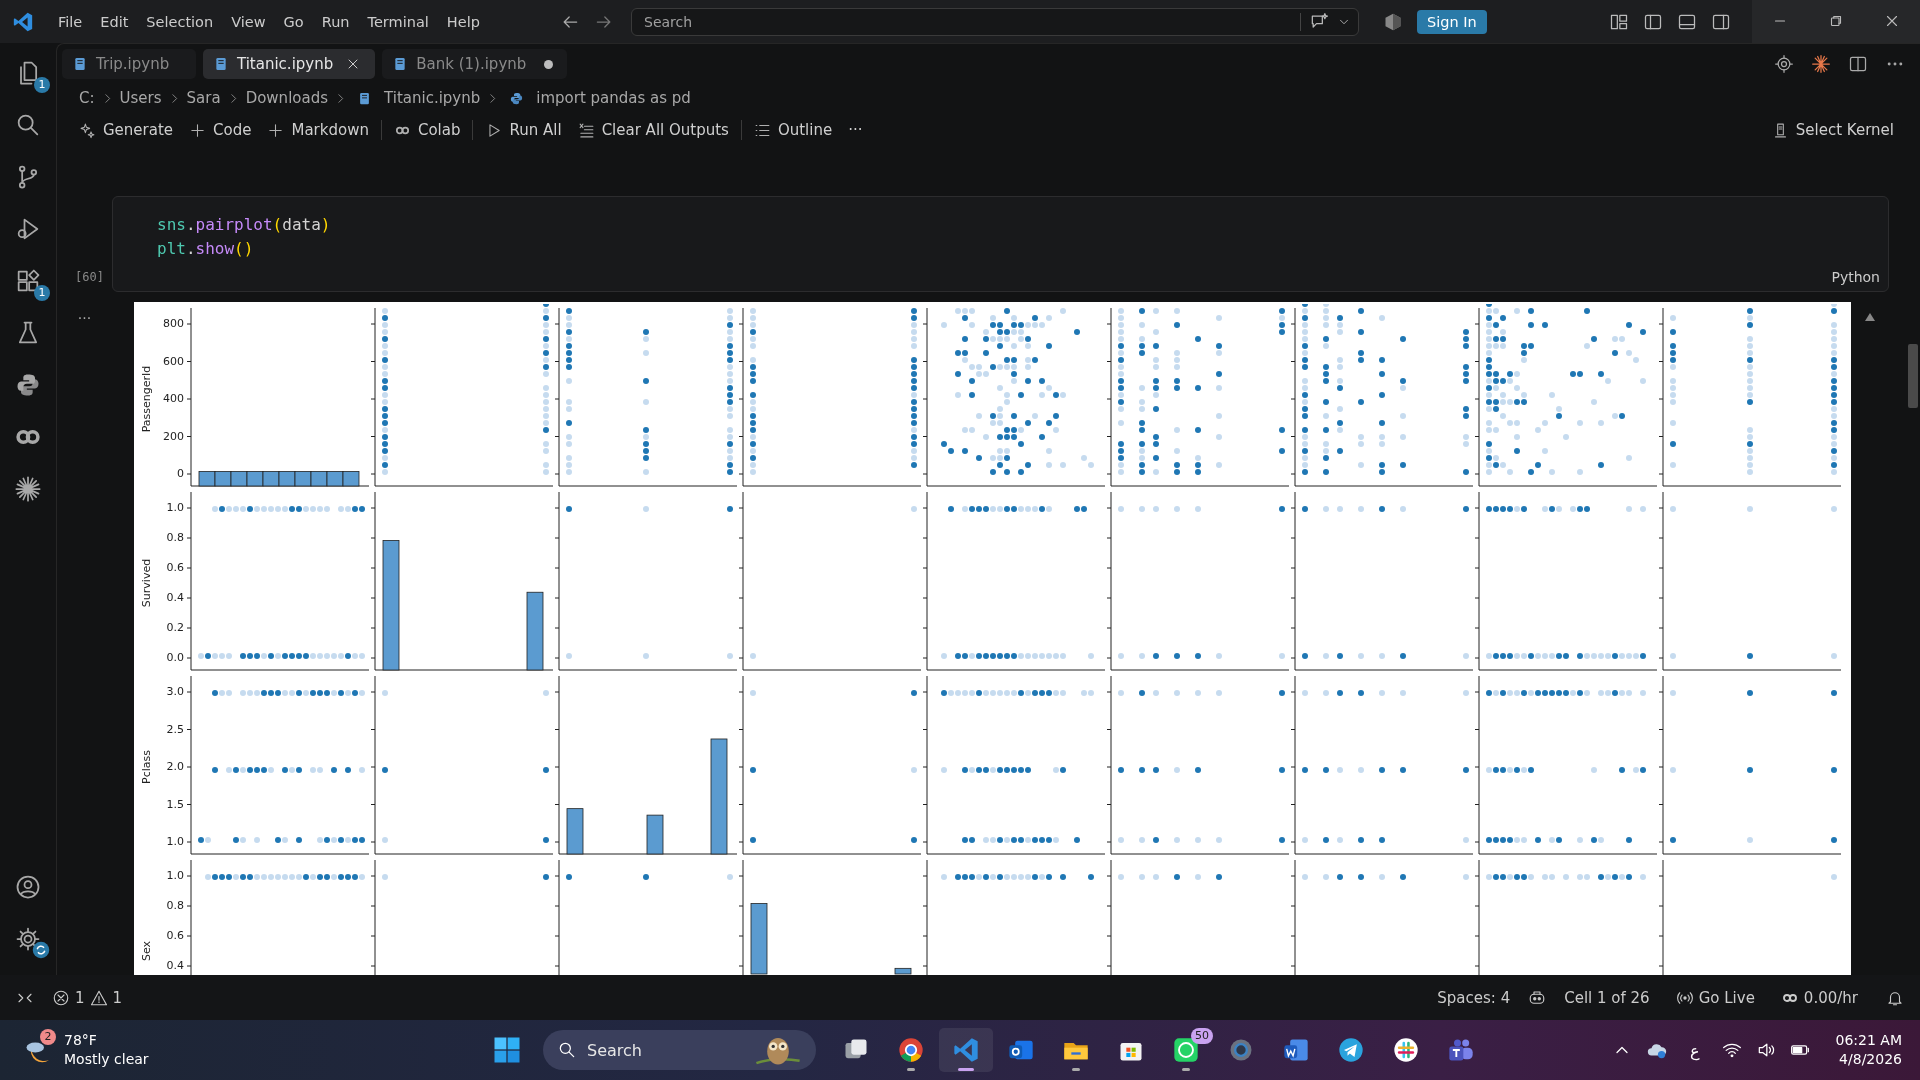  What do you see at coordinates (175, 658) in the screenshot?
I see `tick-label: 0.0` at bounding box center [175, 658].